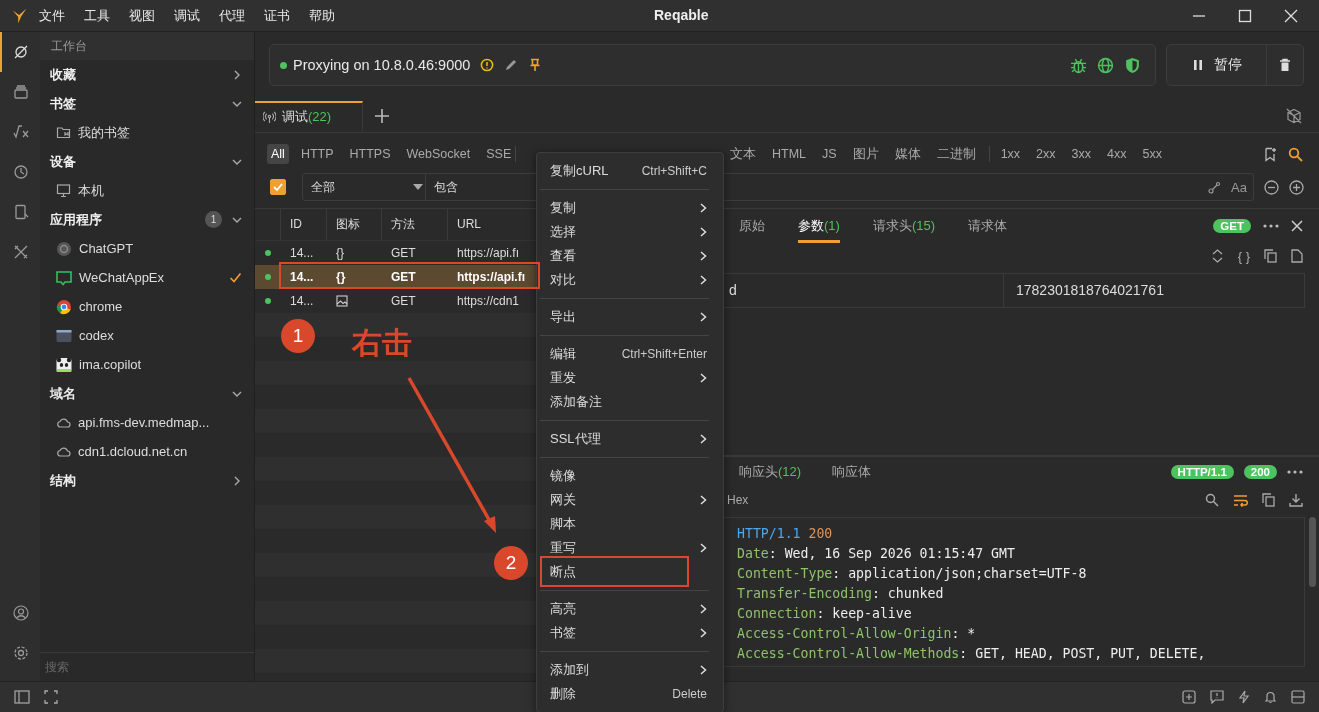 The image size is (1319, 712). I want to click on sidebar-section: 收藏, so click(147, 74).